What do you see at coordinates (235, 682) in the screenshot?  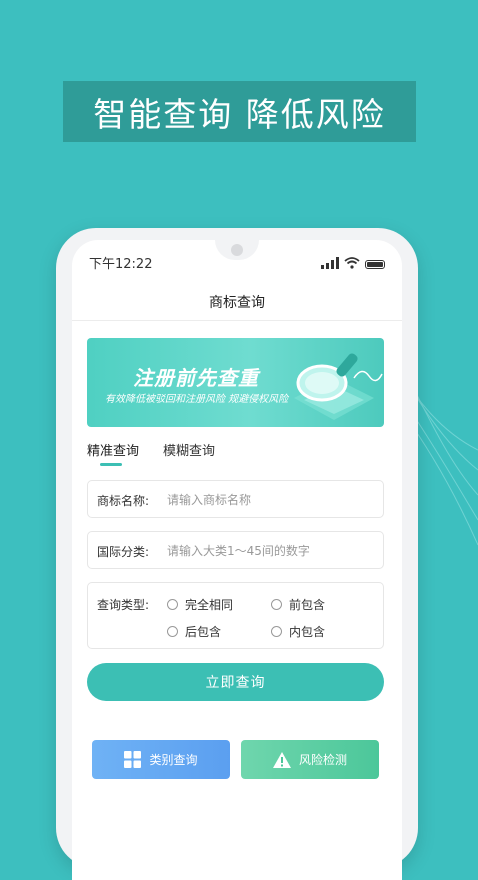 I see `search-now-button: 立即查询` at bounding box center [235, 682].